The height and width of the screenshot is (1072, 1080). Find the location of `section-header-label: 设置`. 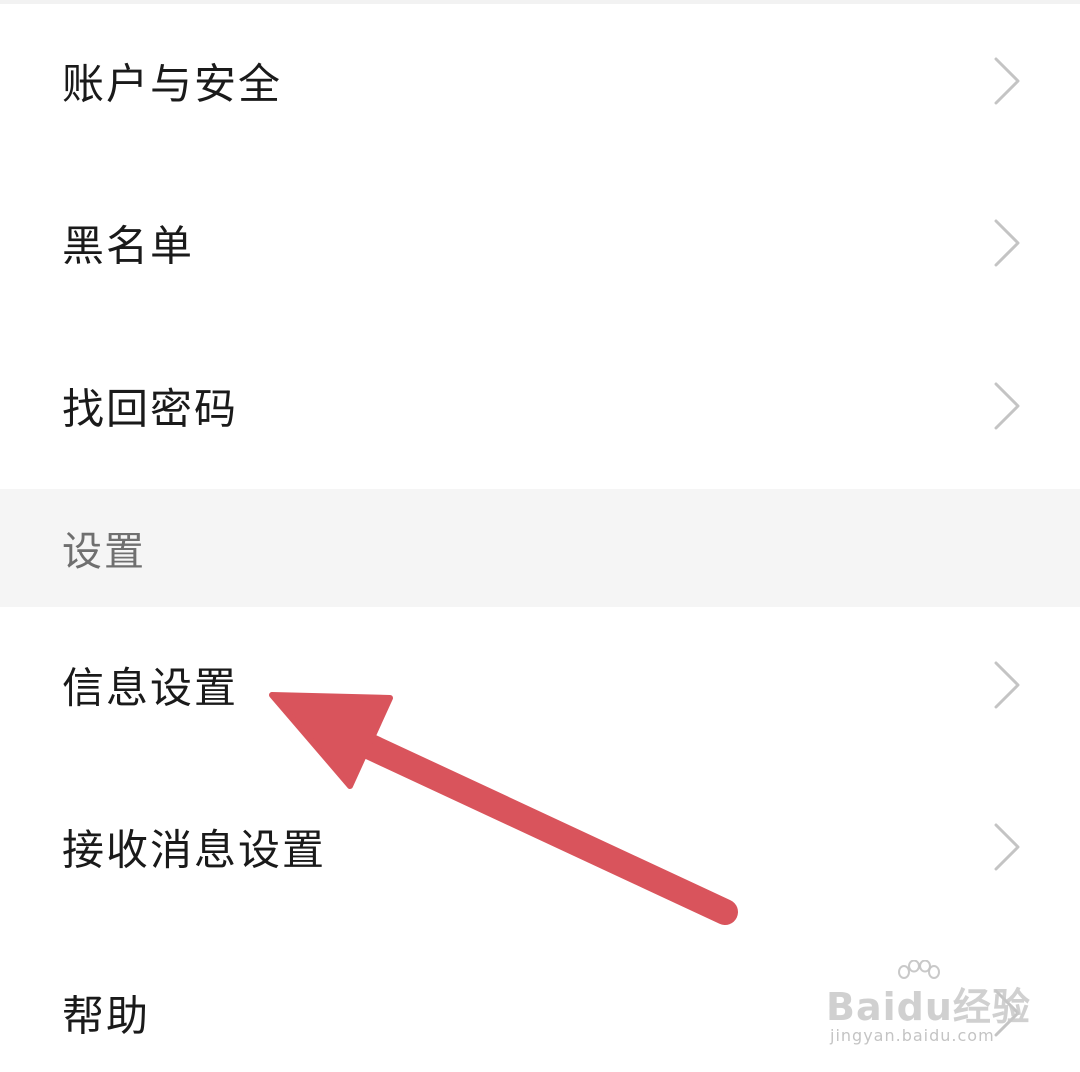

section-header-label: 设置 is located at coordinates (104, 552).